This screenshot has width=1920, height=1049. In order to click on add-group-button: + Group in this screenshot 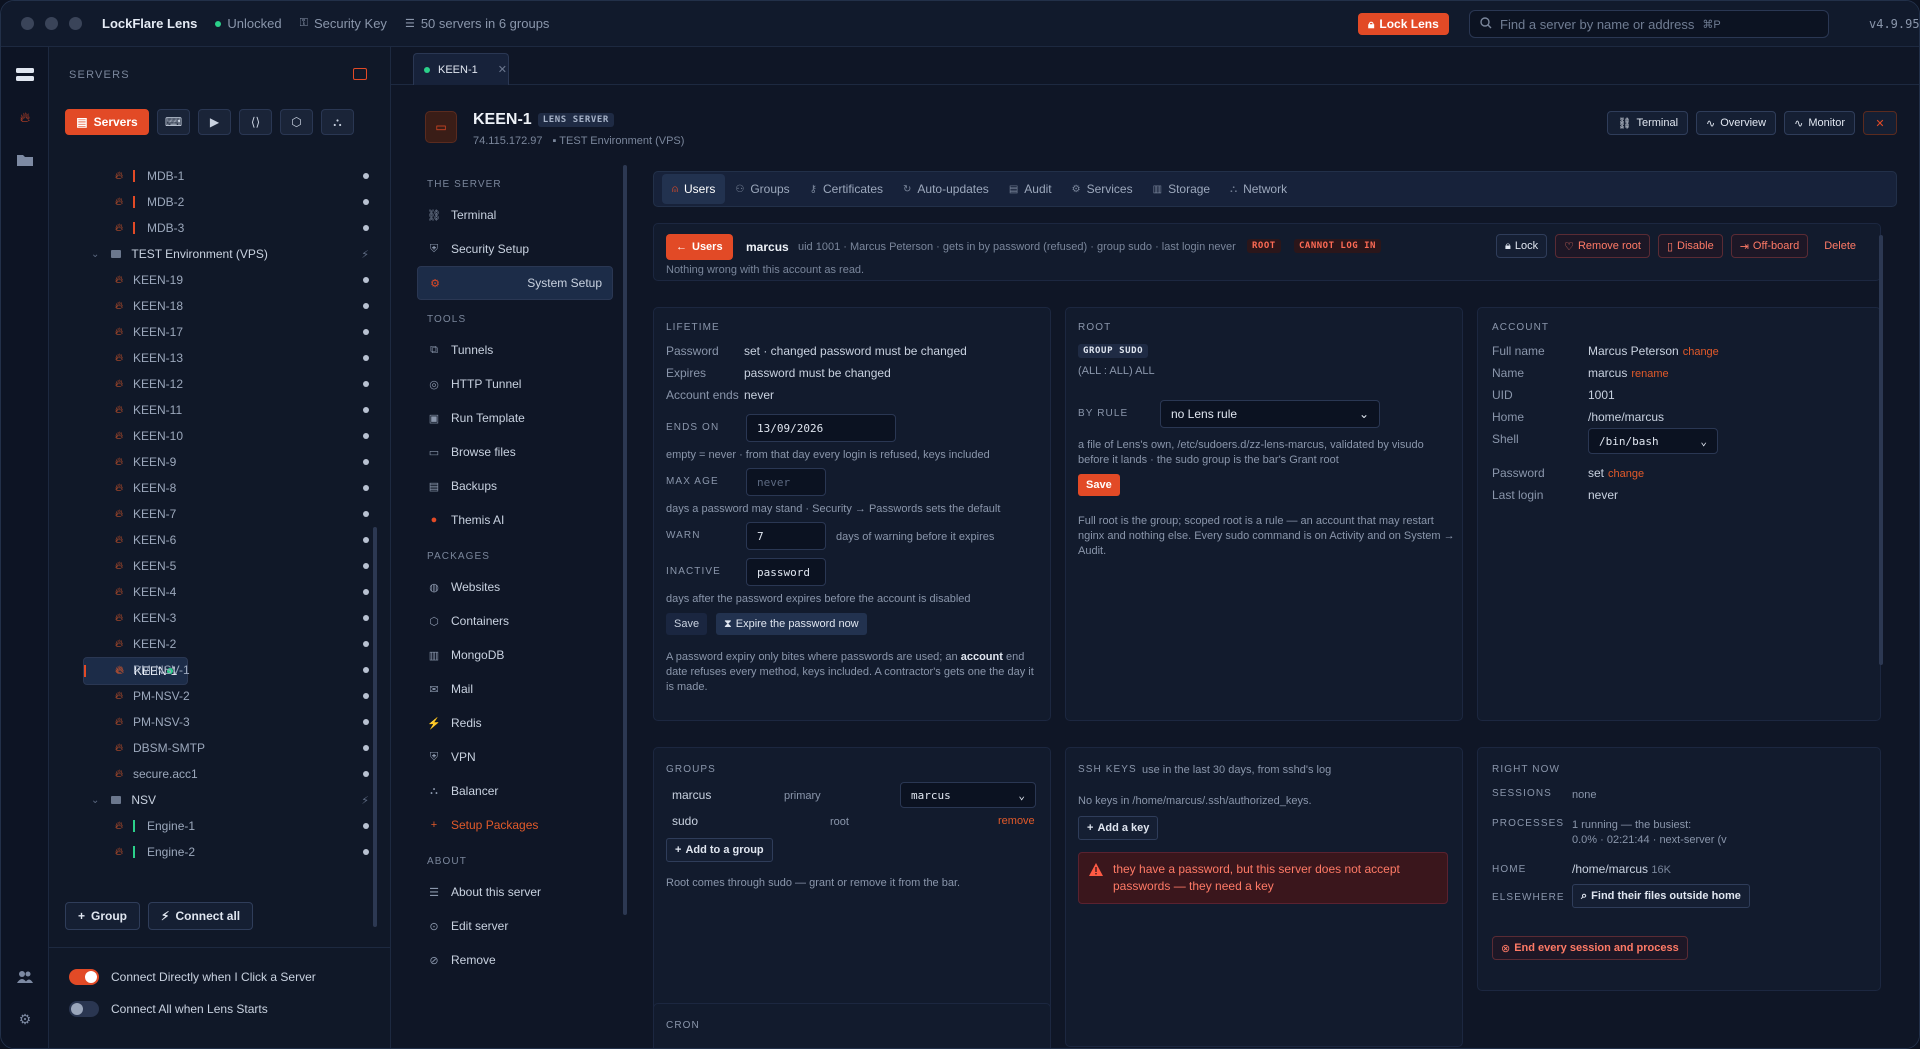, I will do `click(103, 916)`.